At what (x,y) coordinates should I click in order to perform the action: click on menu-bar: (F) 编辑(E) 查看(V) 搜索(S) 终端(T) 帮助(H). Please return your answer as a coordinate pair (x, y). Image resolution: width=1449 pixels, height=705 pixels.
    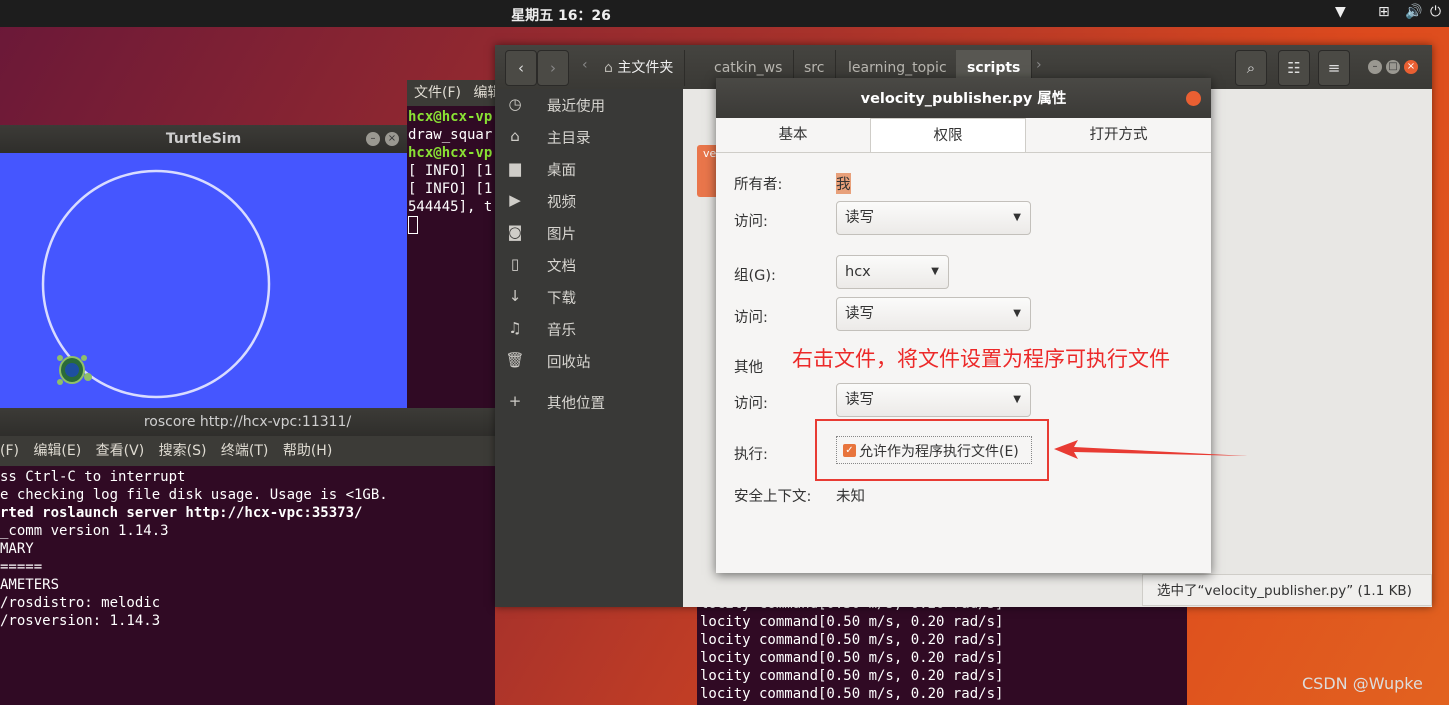
    Looking at the image, I should click on (247, 451).